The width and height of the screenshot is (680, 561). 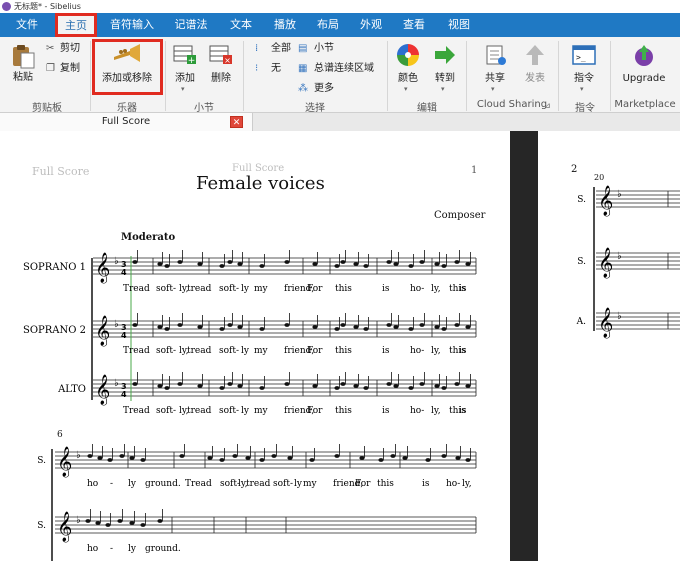 I want to click on more-icon: ⁂, so click(x=303, y=88).